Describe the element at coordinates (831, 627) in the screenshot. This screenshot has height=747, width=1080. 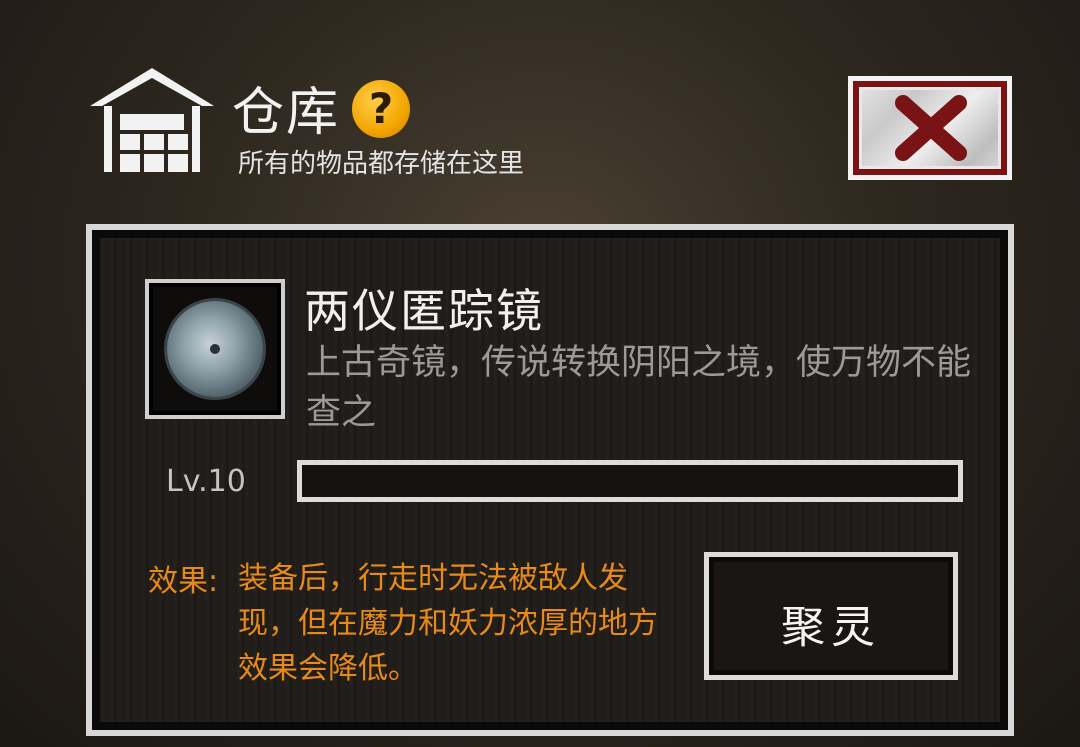
I see `awaken-button-label: 聚灵` at that location.